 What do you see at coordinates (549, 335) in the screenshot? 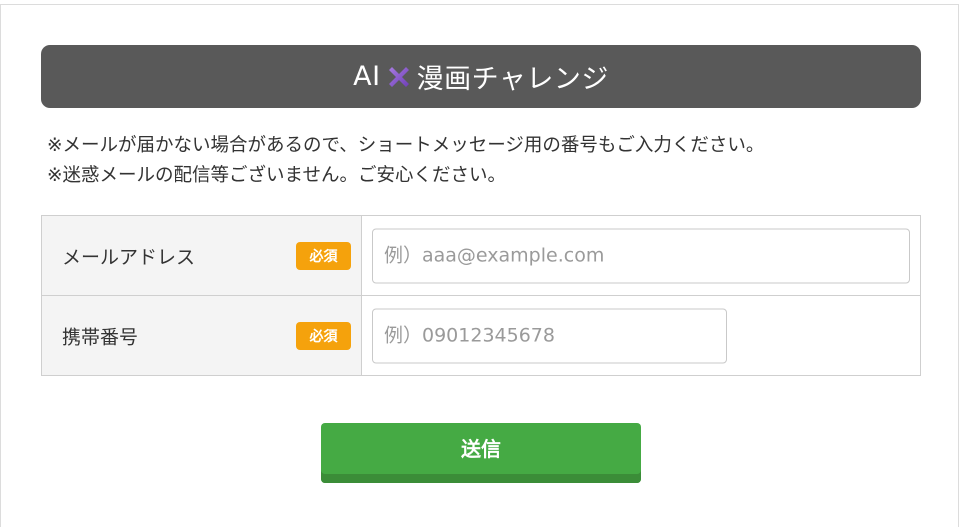
I see `phone-field` at bounding box center [549, 335].